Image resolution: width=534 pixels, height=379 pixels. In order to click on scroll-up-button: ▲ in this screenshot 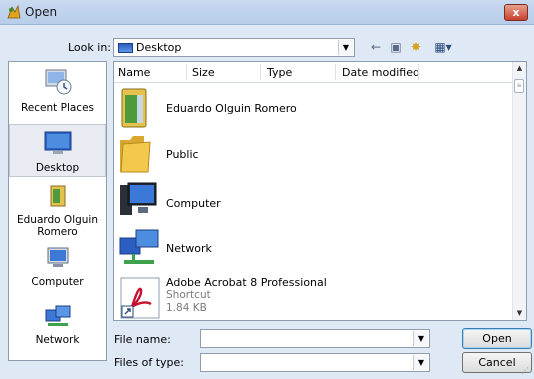, I will do `click(519, 68)`.